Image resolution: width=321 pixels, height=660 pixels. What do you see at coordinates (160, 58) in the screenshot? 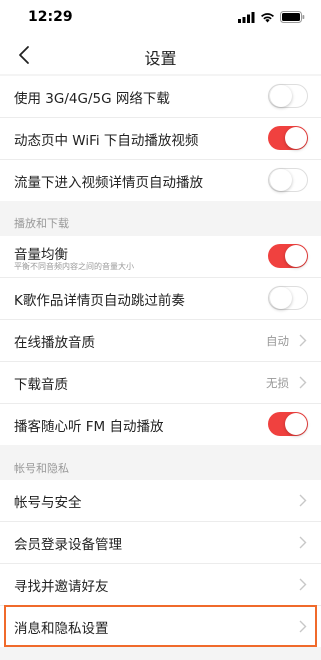
I see `page-title: 设置` at bounding box center [160, 58].